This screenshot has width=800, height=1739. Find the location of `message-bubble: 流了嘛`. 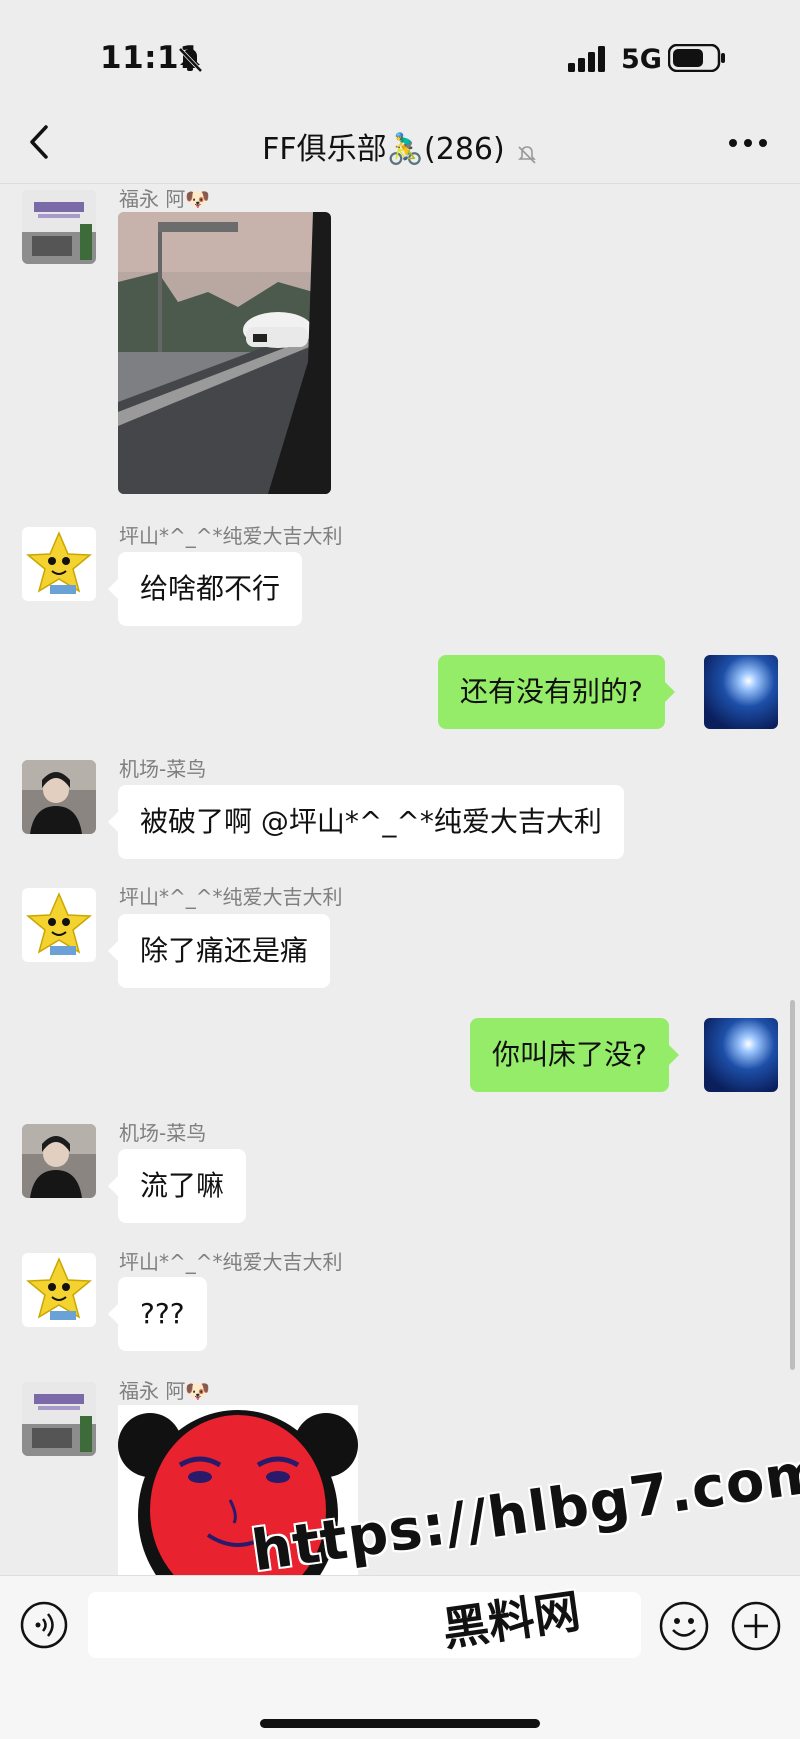

message-bubble: 流了嘛 is located at coordinates (177, 1186).